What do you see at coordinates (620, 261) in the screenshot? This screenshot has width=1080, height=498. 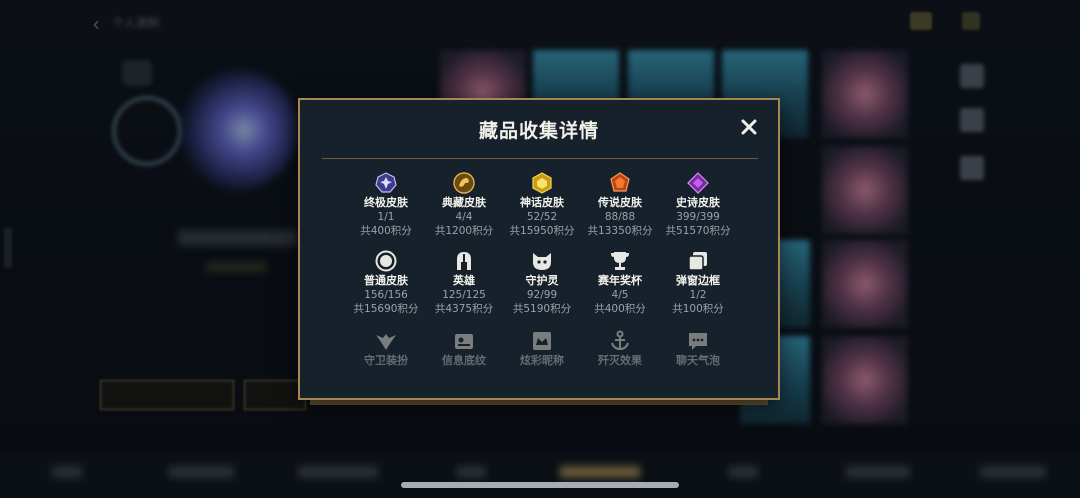 I see `trophy-icon` at bounding box center [620, 261].